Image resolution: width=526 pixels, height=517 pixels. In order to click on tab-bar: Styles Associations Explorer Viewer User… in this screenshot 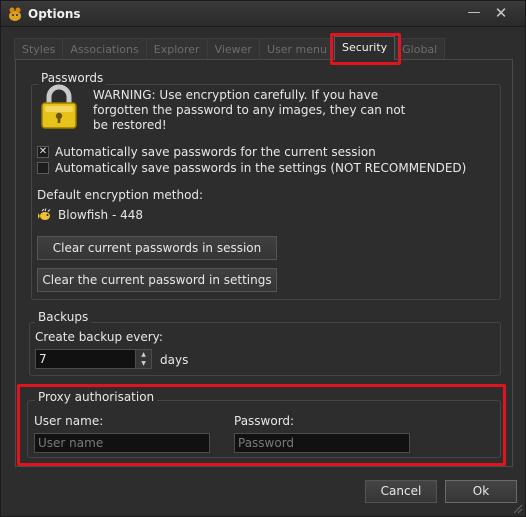, I will do `click(230, 48)`.